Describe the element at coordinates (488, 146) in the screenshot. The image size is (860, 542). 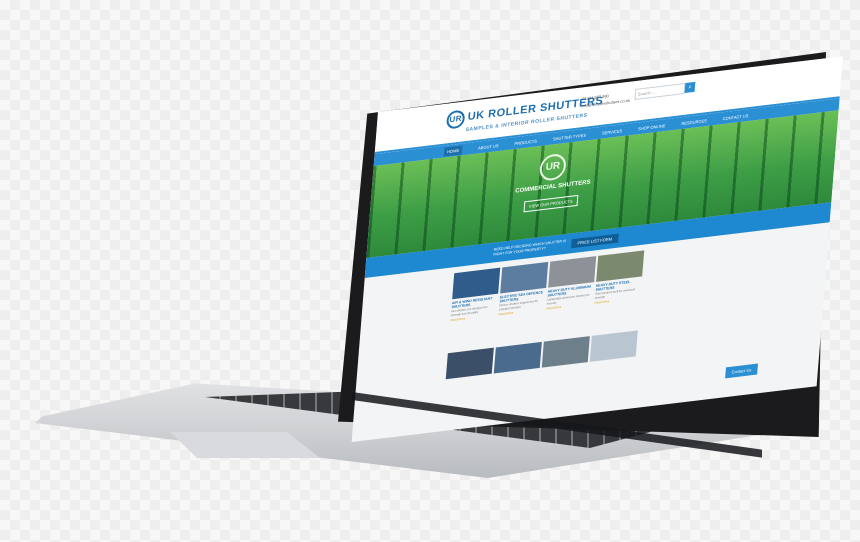
I see `nav-item: ABOUT US` at that location.